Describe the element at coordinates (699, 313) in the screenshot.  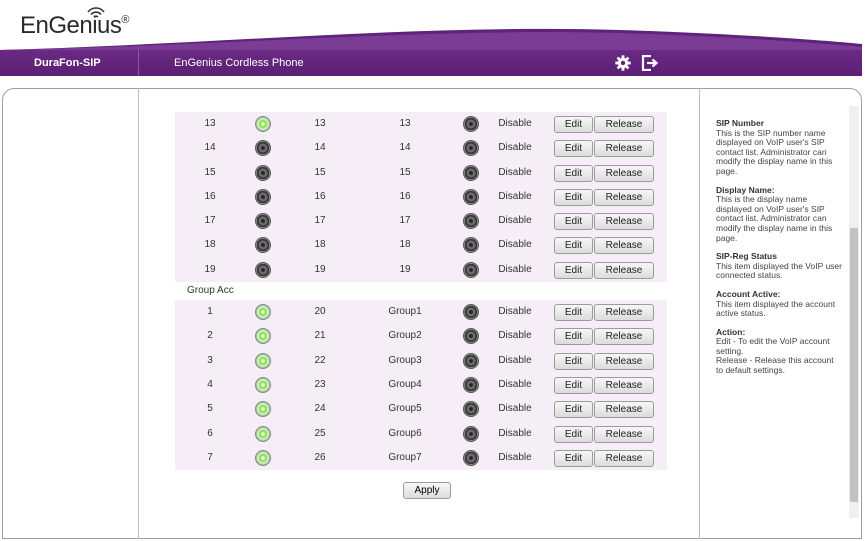
I see `help-panel-divider` at that location.